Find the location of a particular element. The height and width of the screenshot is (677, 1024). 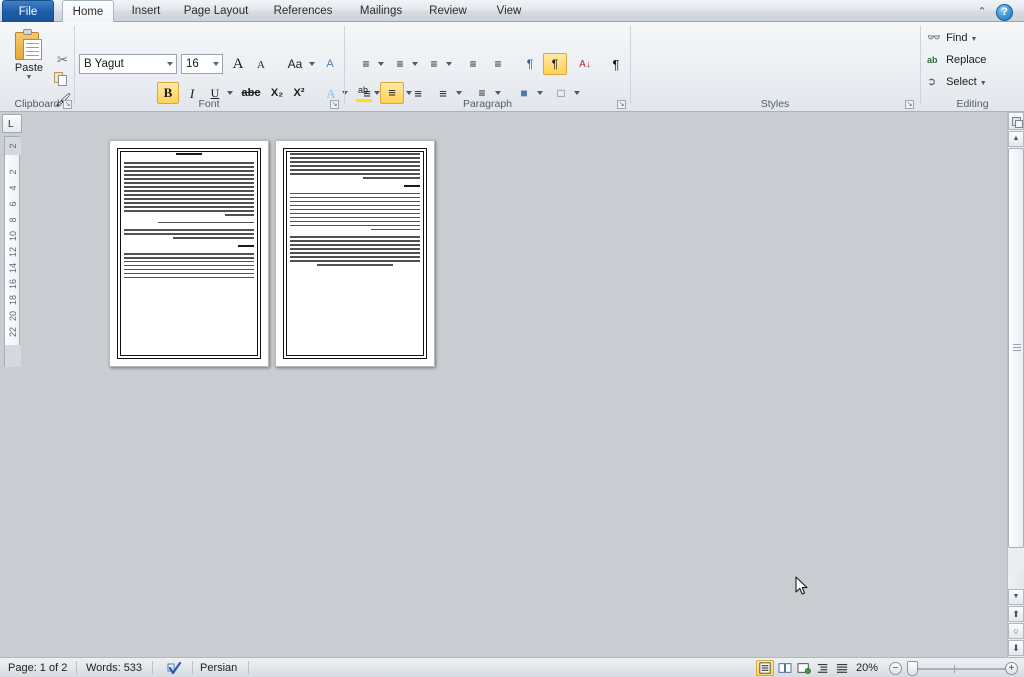

multilevel-list-button: ≡ is located at coordinates (434, 64).